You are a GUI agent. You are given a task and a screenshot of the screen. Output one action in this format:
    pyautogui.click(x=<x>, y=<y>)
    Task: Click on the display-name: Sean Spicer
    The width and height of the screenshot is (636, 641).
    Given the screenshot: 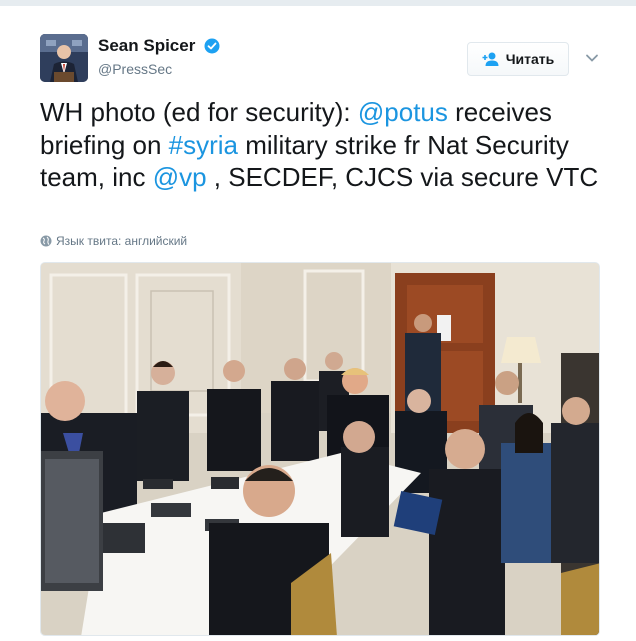 What is the action you would take?
    pyautogui.click(x=146, y=46)
    